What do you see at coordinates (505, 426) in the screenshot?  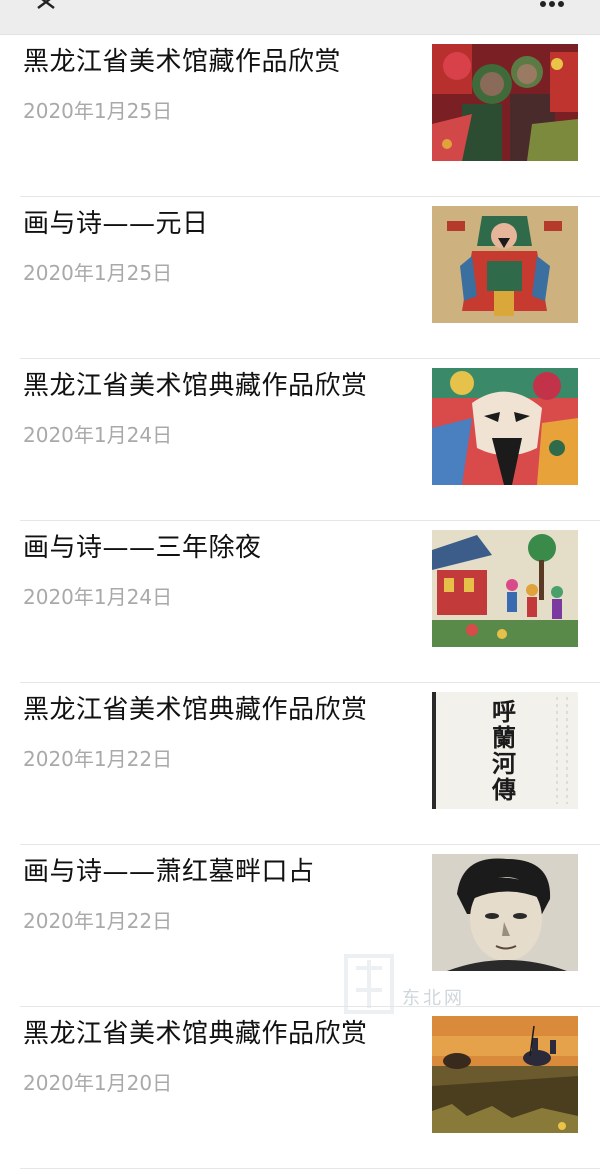 I see `opera-mask-thumbnail` at bounding box center [505, 426].